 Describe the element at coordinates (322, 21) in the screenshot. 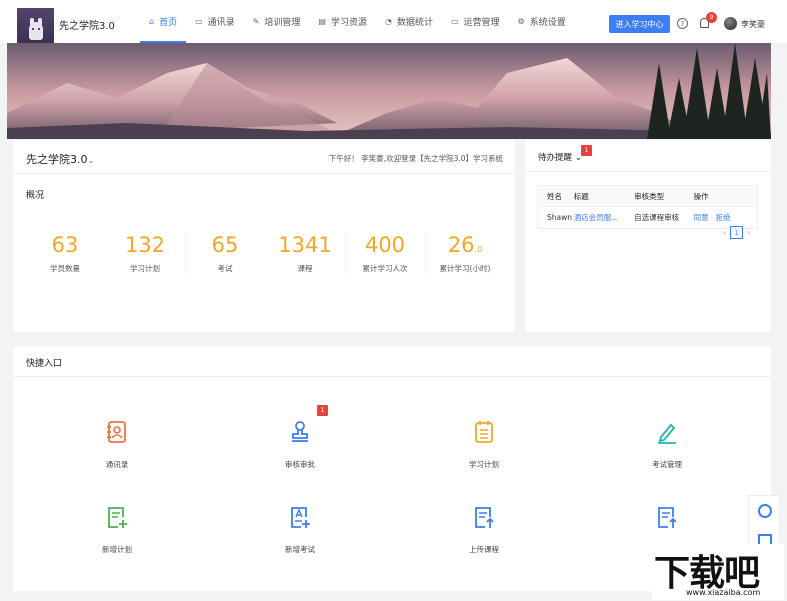

I see `resource-icon: ▤` at that location.